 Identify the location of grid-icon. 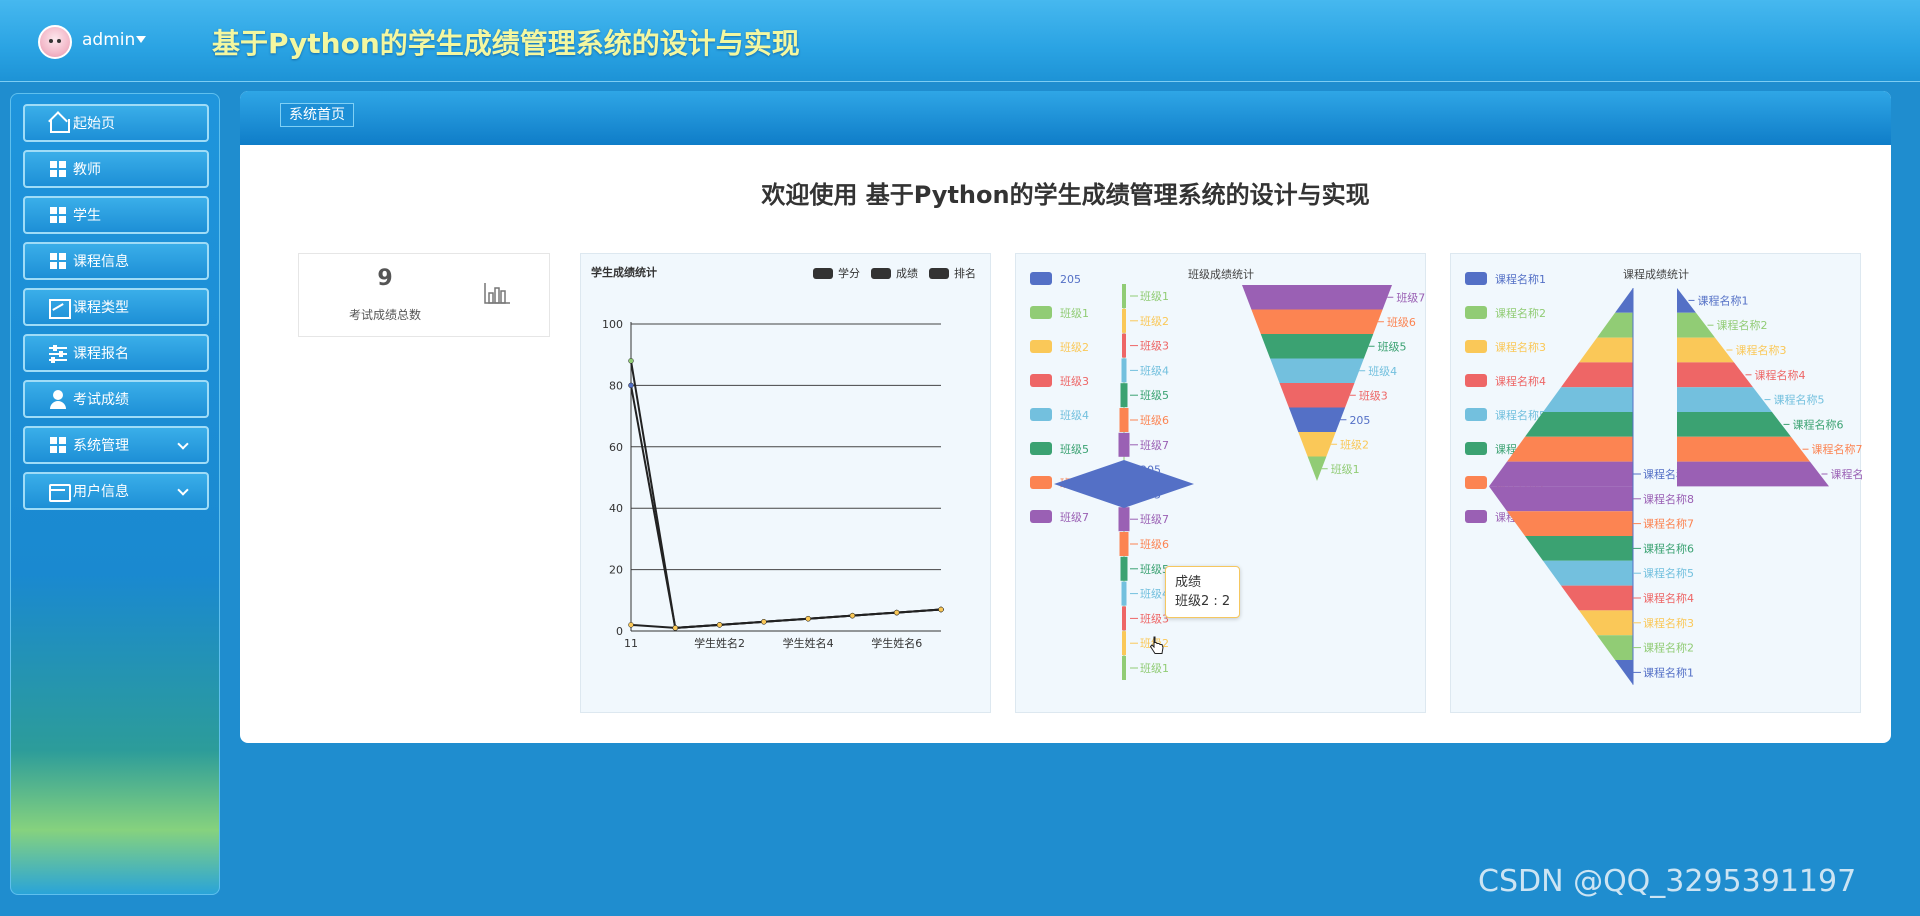
(58, 169).